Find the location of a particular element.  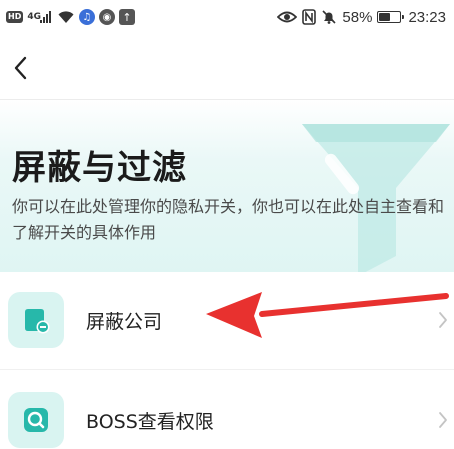

chevron-left-icon is located at coordinates (20, 68).